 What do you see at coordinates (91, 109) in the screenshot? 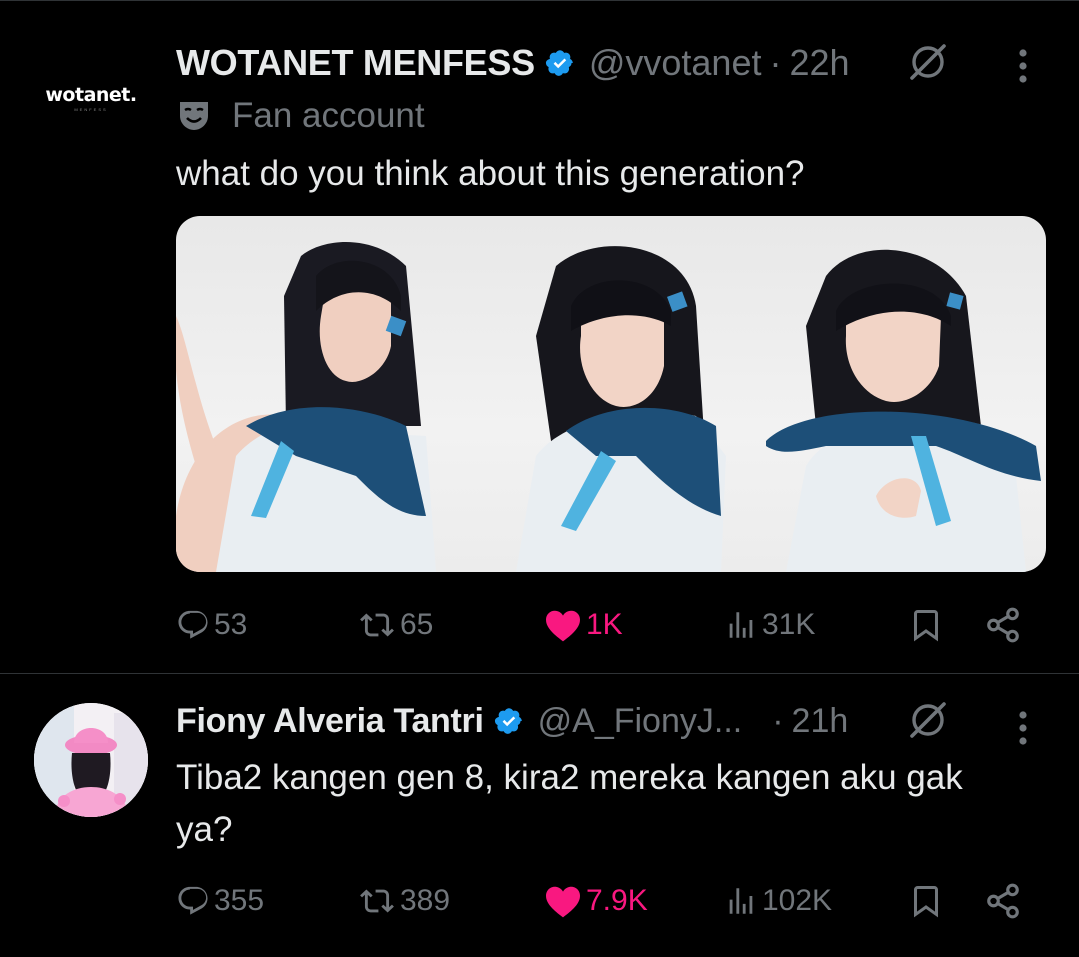
I see `logo-subtext: MENFESS` at bounding box center [91, 109].